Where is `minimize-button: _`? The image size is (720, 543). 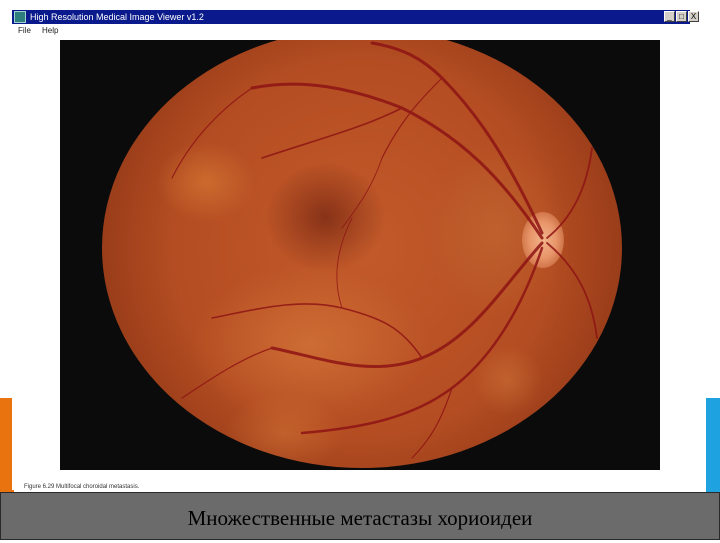
minimize-button: _ is located at coordinates (669, 16).